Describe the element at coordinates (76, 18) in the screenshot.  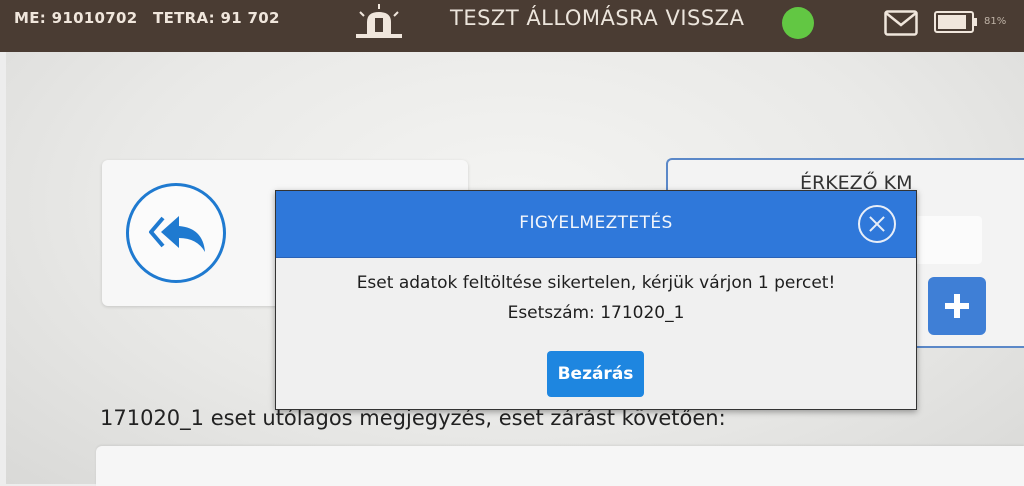
I see `me-id: ME: 91010702` at that location.